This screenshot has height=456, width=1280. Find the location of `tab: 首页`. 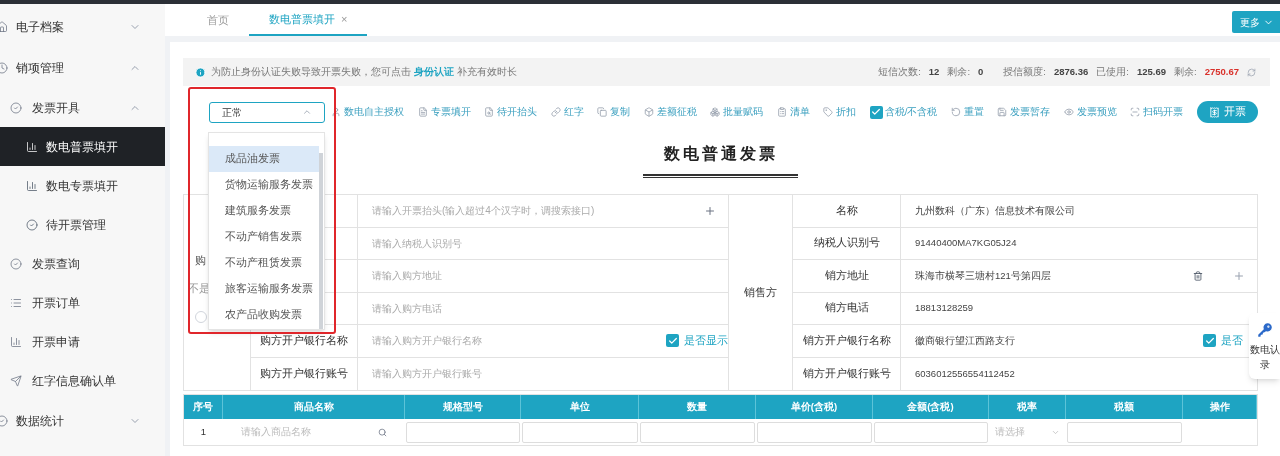

tab: 首页 is located at coordinates (218, 20).